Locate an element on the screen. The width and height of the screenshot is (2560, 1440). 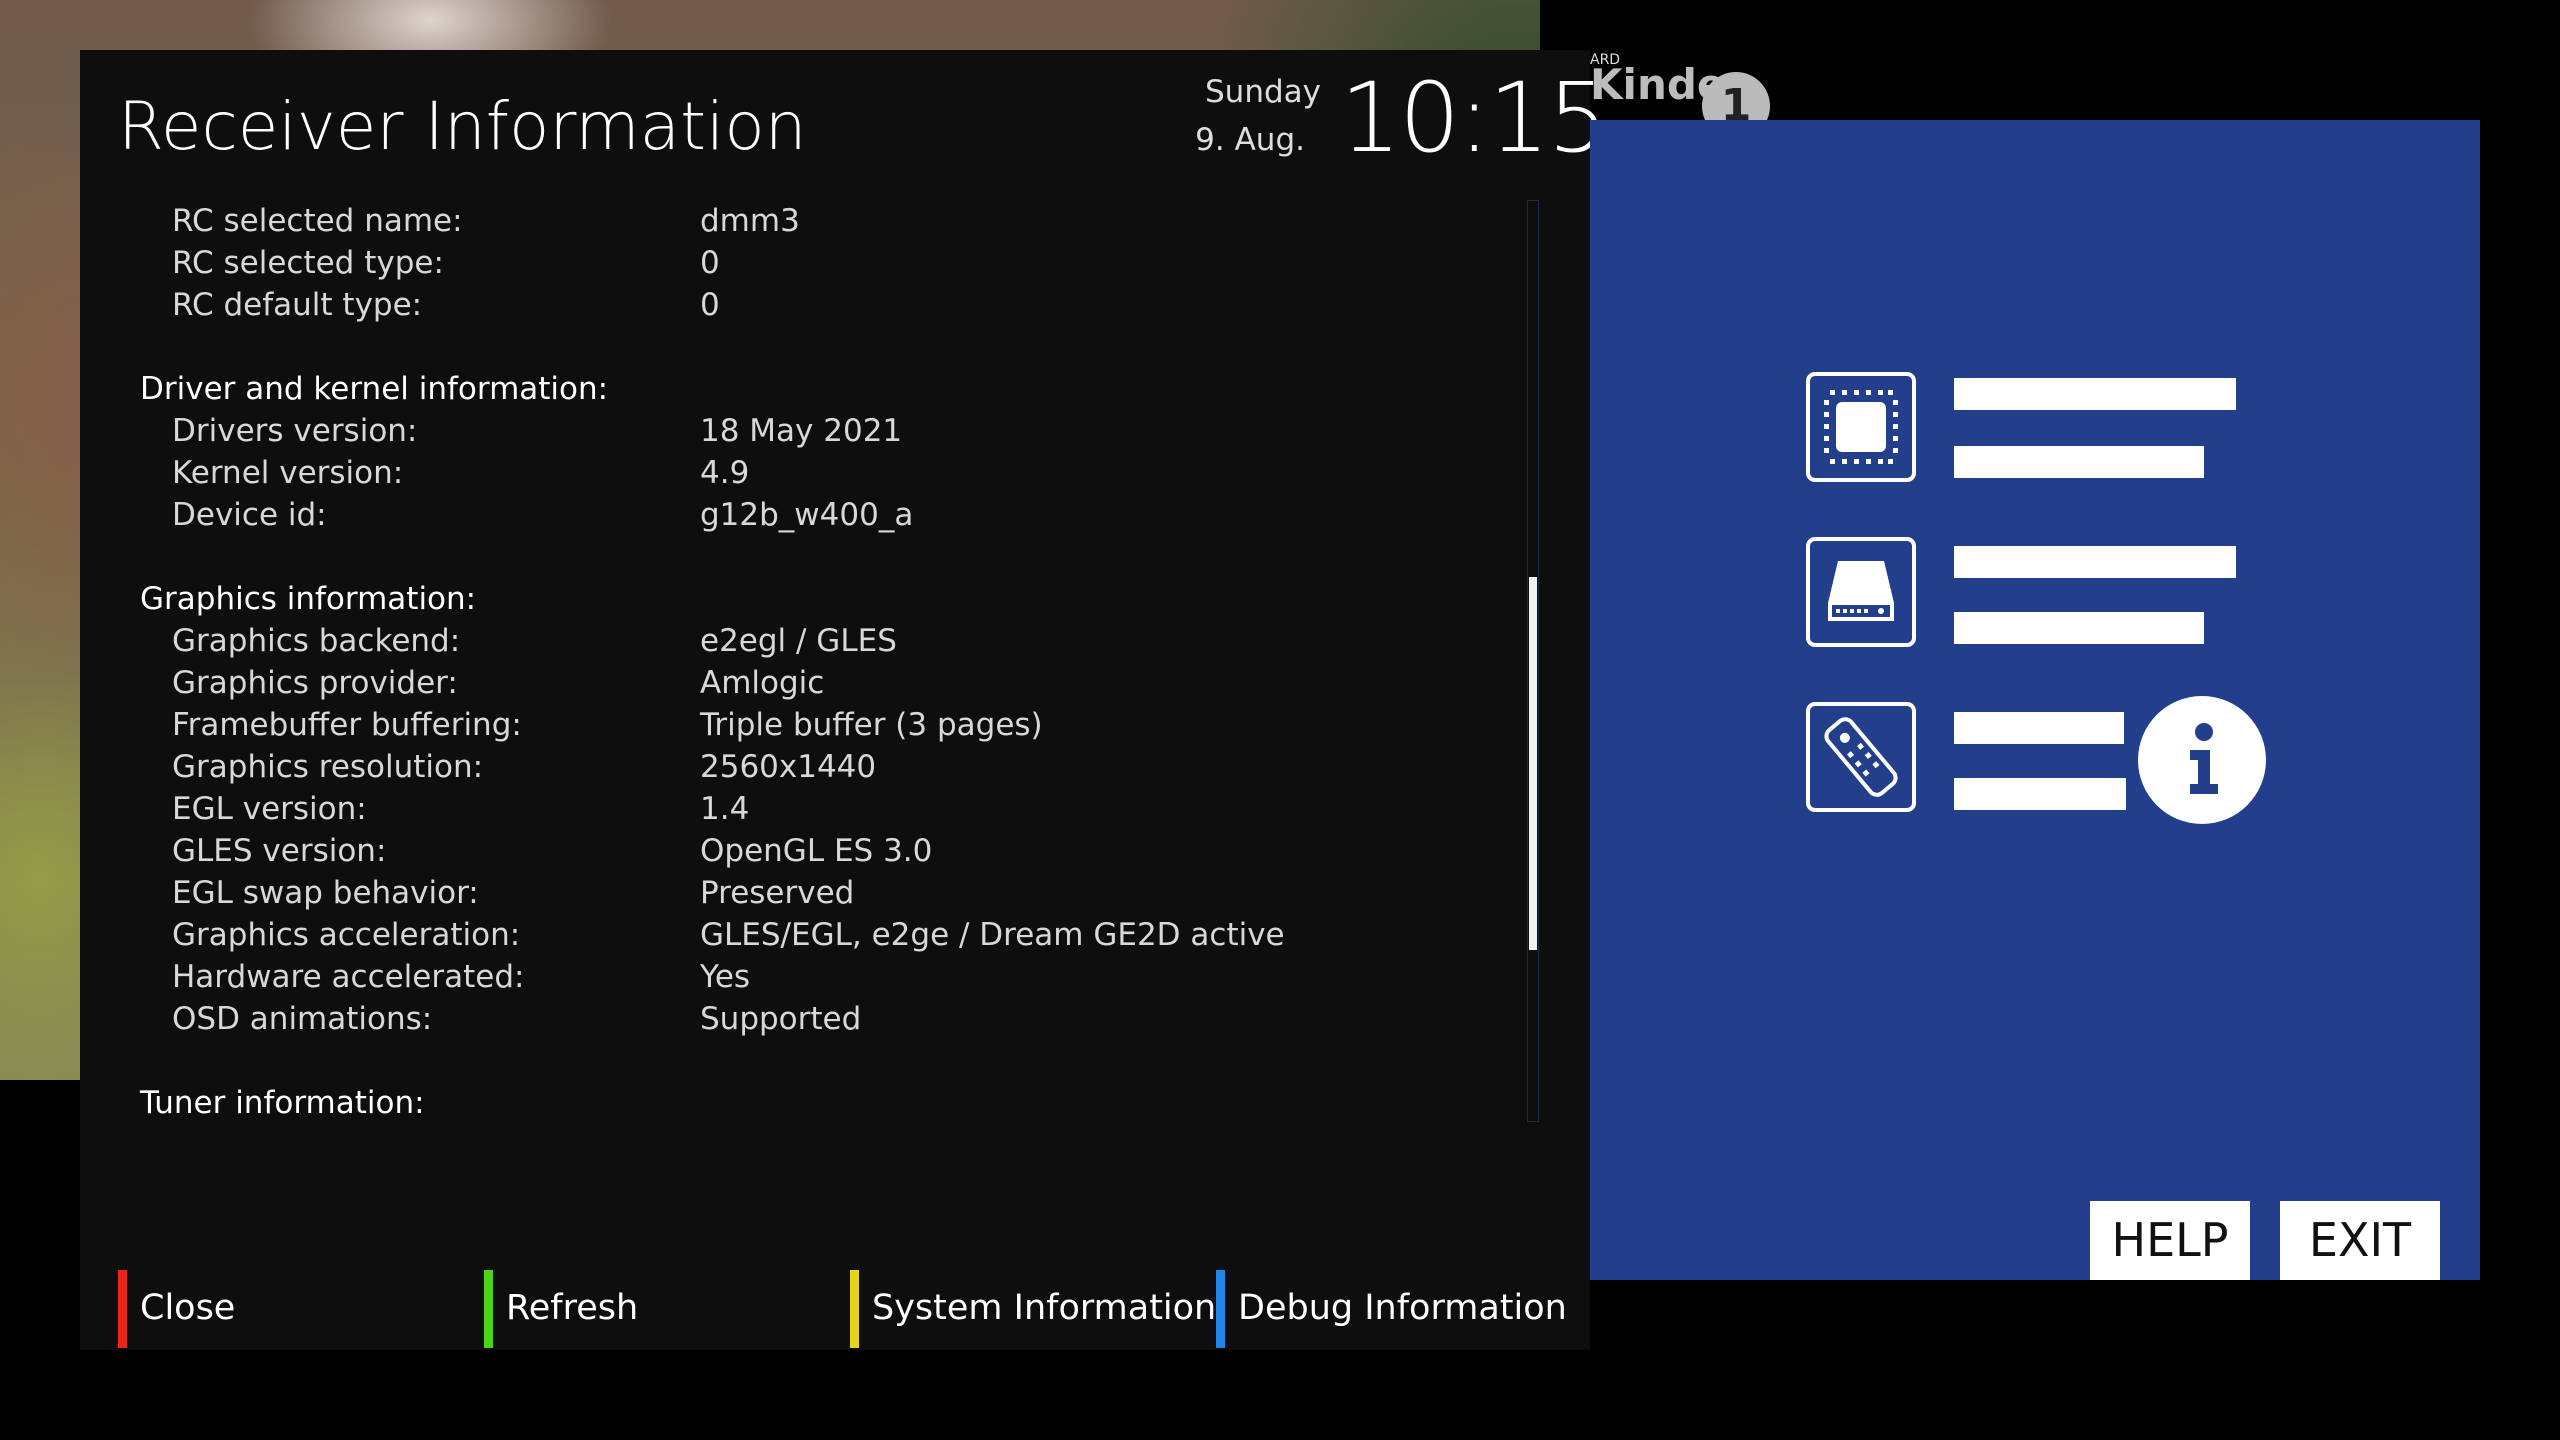
section-heading-driver: Driver and kernel information: is located at coordinates (374, 389).